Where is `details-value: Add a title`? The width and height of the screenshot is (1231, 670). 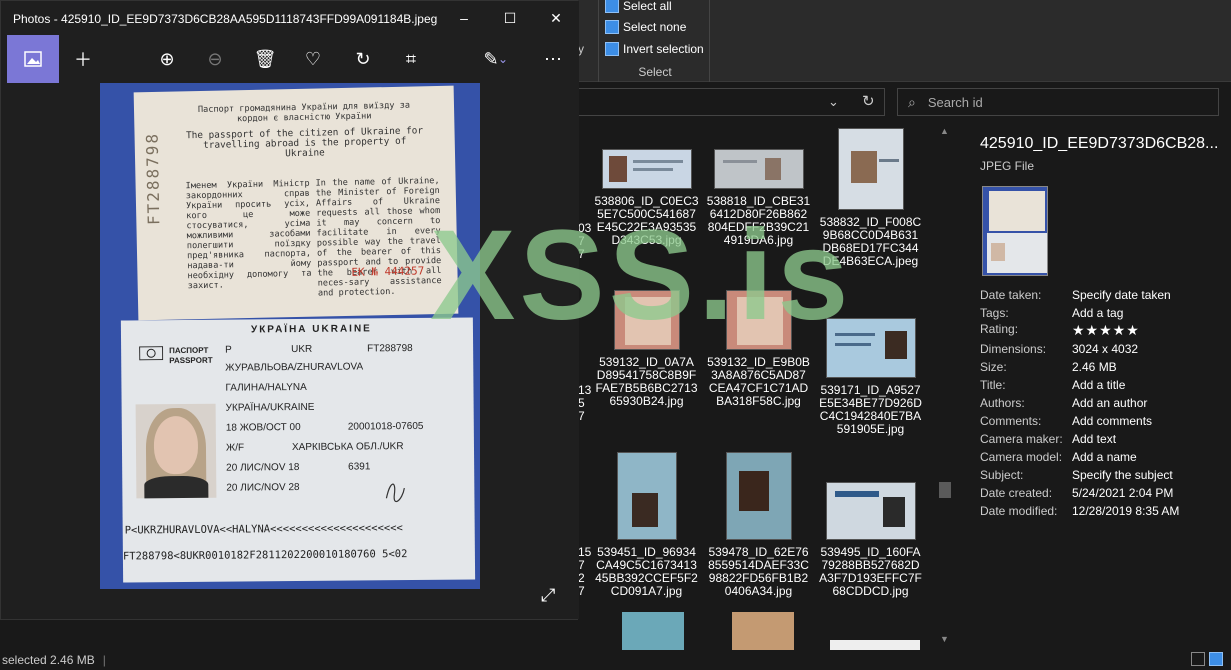
details-value: Add a title is located at coordinates (1098, 385).